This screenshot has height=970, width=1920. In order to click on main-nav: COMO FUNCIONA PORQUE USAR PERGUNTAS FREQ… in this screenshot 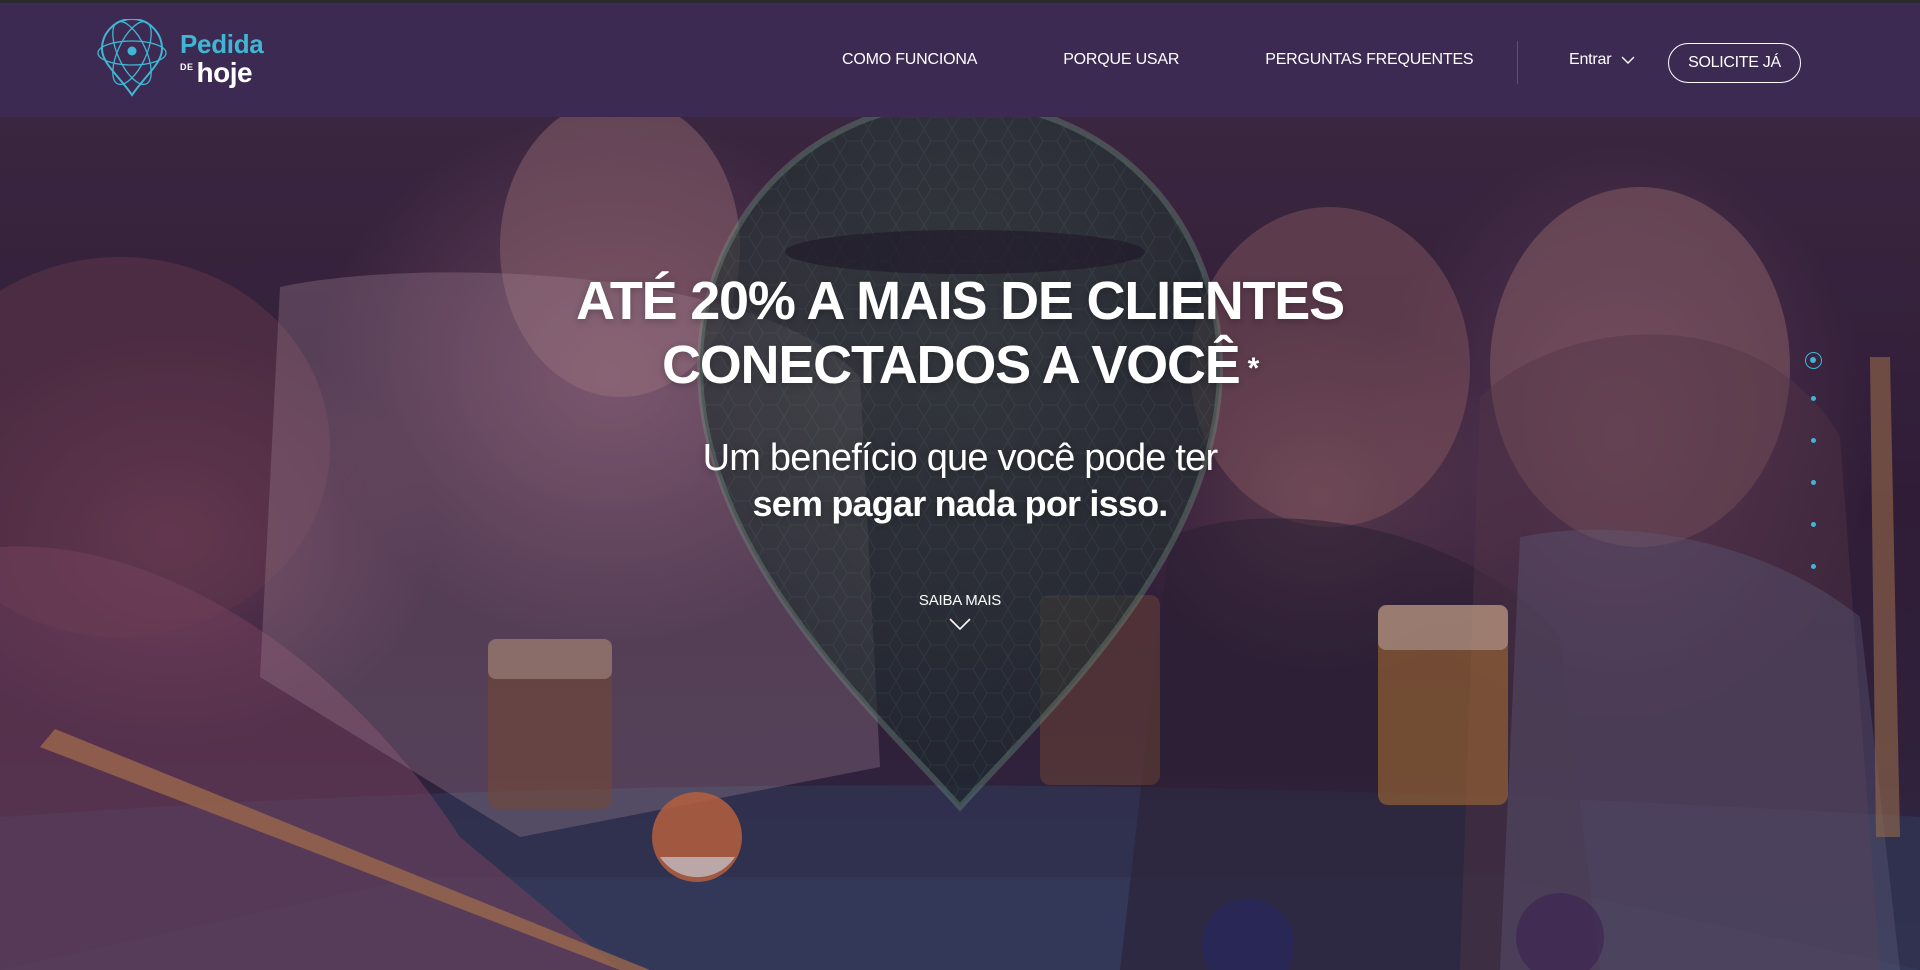, I will do `click(1158, 60)`.